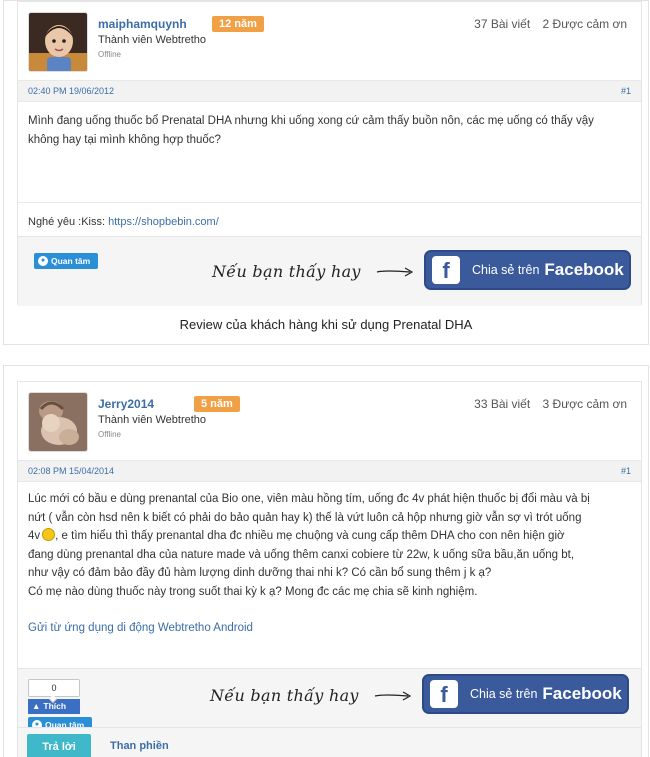 This screenshot has width=650, height=757. I want to click on username: Jerry2014, so click(126, 404).